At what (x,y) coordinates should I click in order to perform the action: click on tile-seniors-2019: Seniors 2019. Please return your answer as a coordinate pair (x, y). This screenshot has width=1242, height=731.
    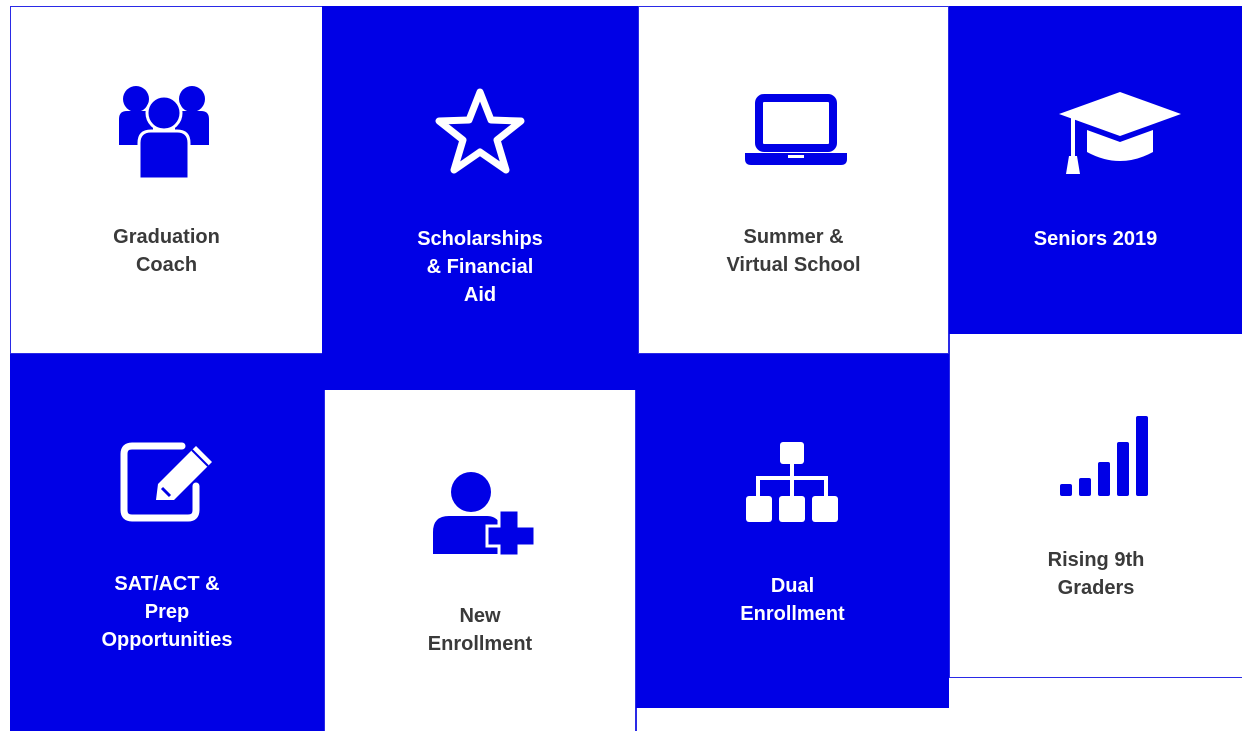
    Looking at the image, I should click on (1095, 170).